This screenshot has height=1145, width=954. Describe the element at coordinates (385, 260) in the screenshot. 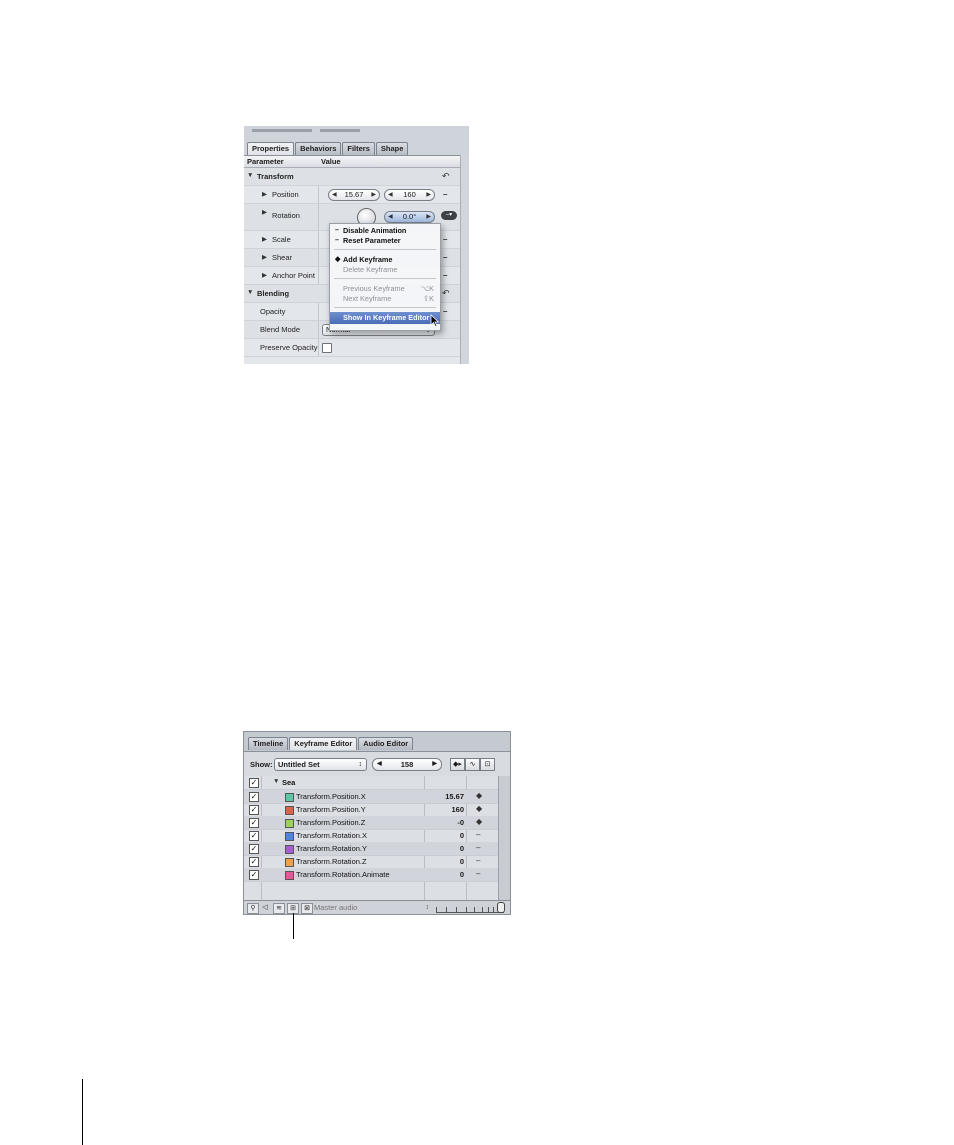

I see `menu-item-add-keyframe: ◆ Add Keyframe` at that location.